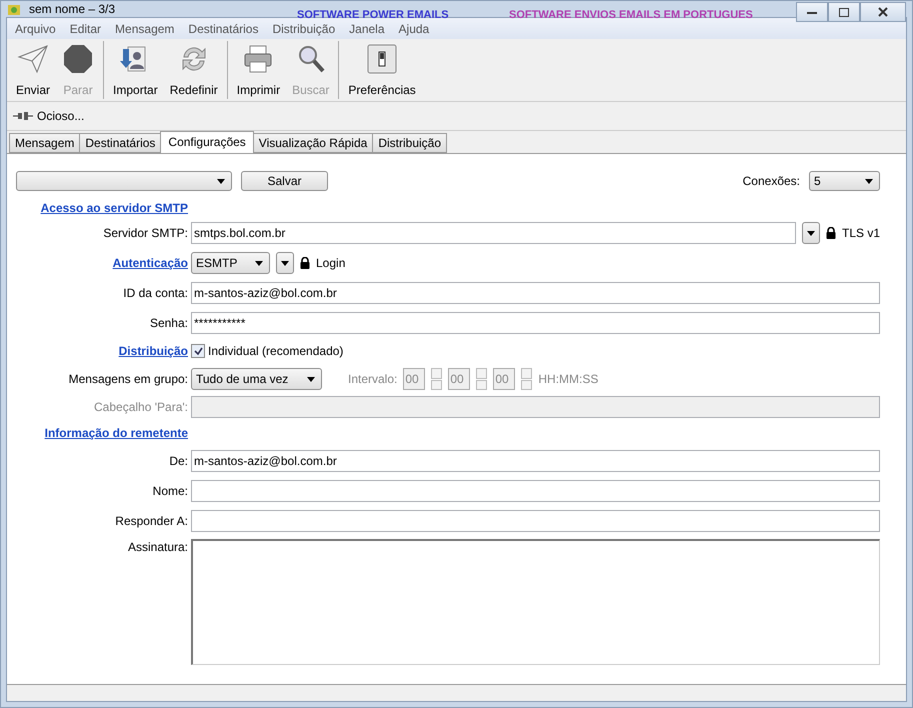 This screenshot has width=913, height=708. I want to click on maximize-button, so click(844, 12).